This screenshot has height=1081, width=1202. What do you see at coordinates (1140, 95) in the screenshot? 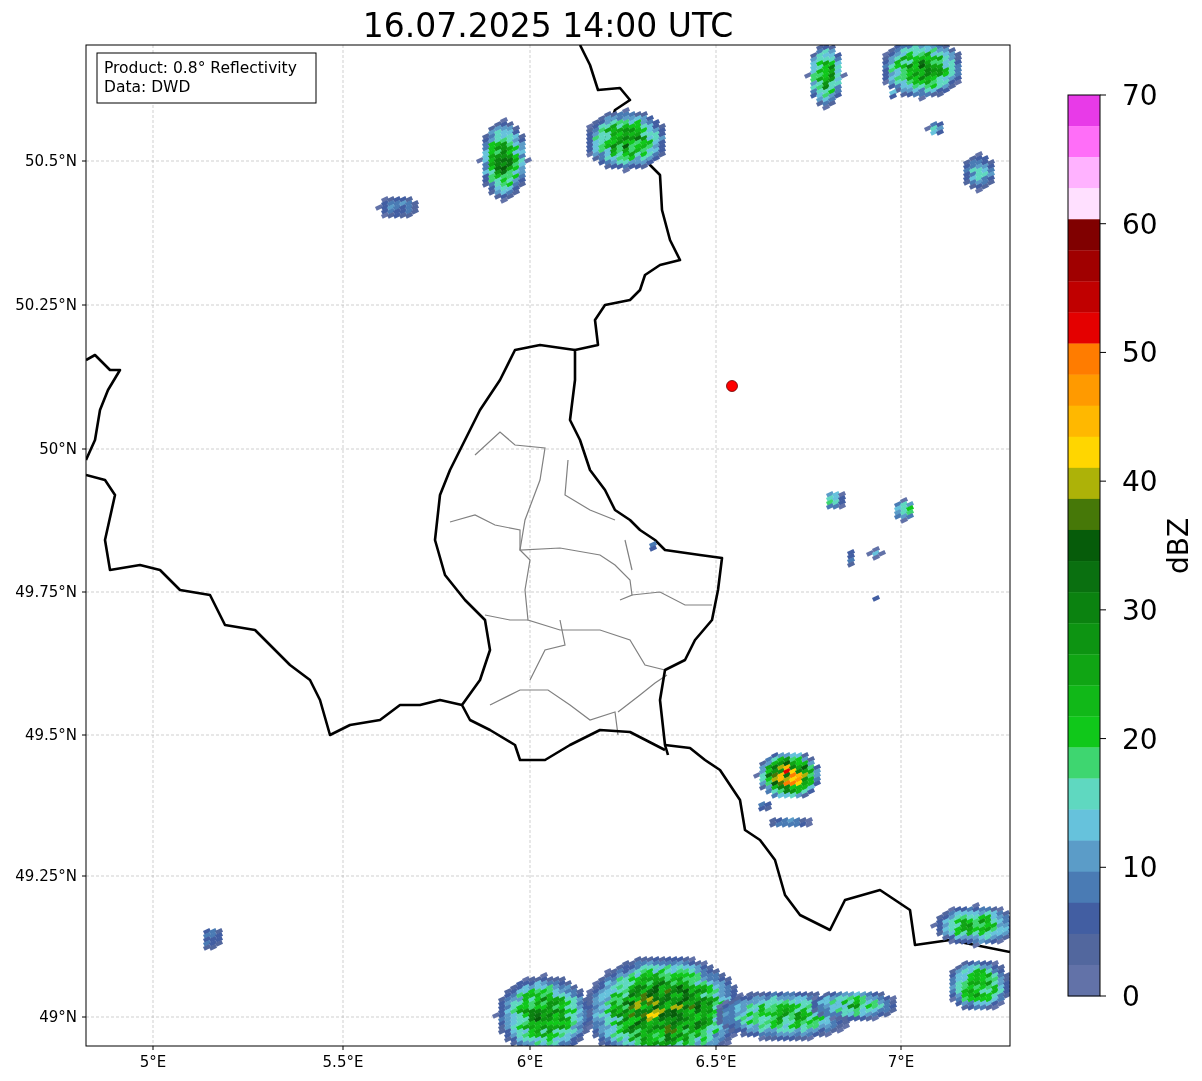
I see `colorbar-tick-label: 70` at bounding box center [1140, 95].